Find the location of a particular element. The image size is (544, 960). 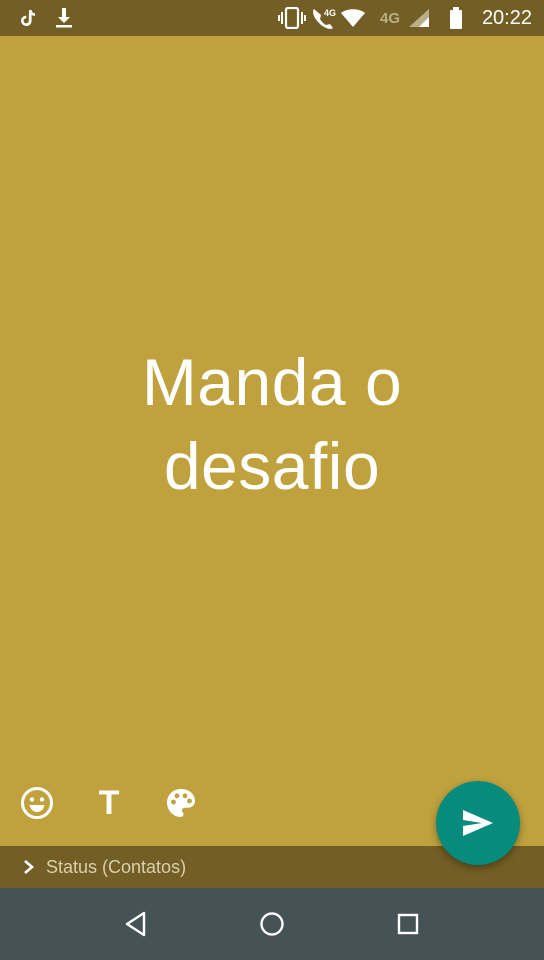

svg-text: 4G is located at coordinates (330, 13).